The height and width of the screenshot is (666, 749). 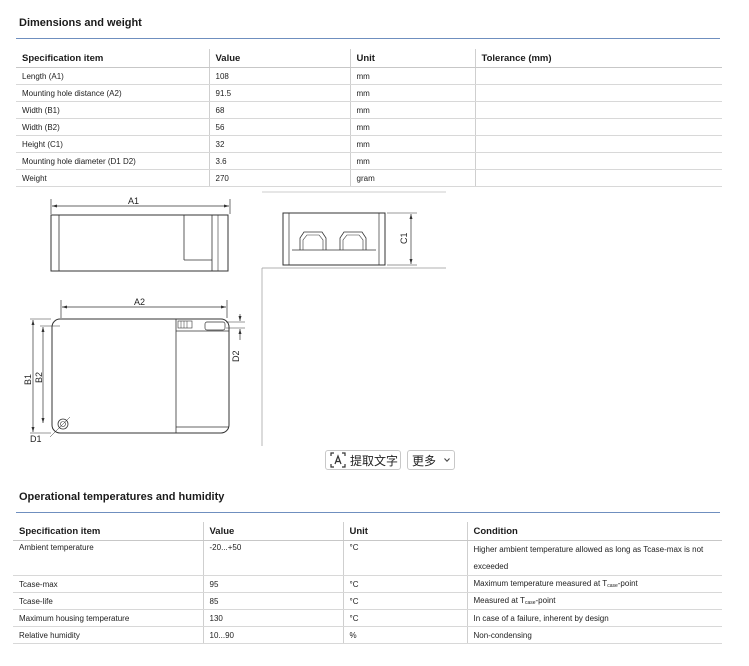 I want to click on value-cell: 270, so click(x=279, y=178).